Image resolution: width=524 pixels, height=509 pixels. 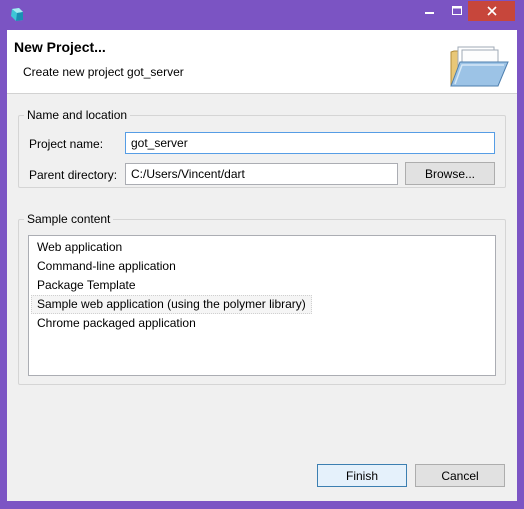 I want to click on finish-button: Finish, so click(x=362, y=475).